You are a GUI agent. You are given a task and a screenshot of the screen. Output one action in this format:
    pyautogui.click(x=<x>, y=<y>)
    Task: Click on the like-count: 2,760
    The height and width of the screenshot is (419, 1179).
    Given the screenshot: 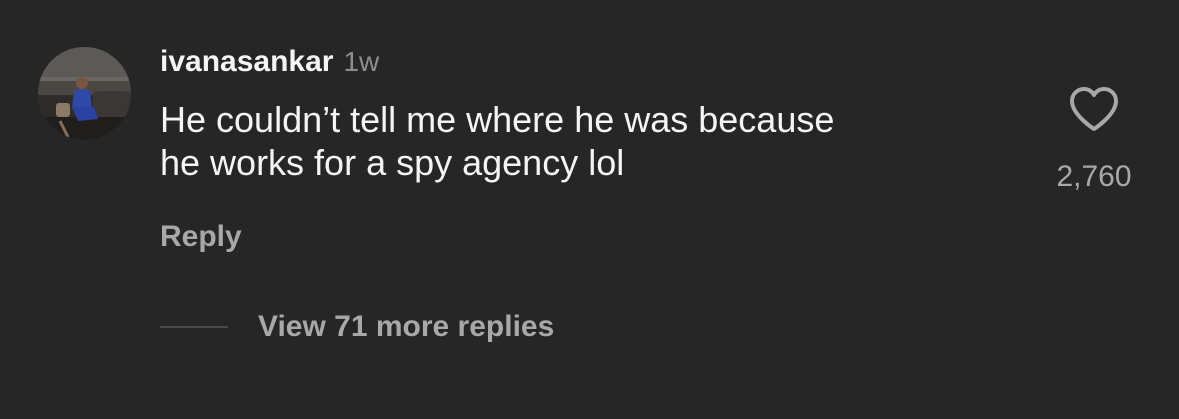 What is the action you would take?
    pyautogui.click(x=1094, y=176)
    